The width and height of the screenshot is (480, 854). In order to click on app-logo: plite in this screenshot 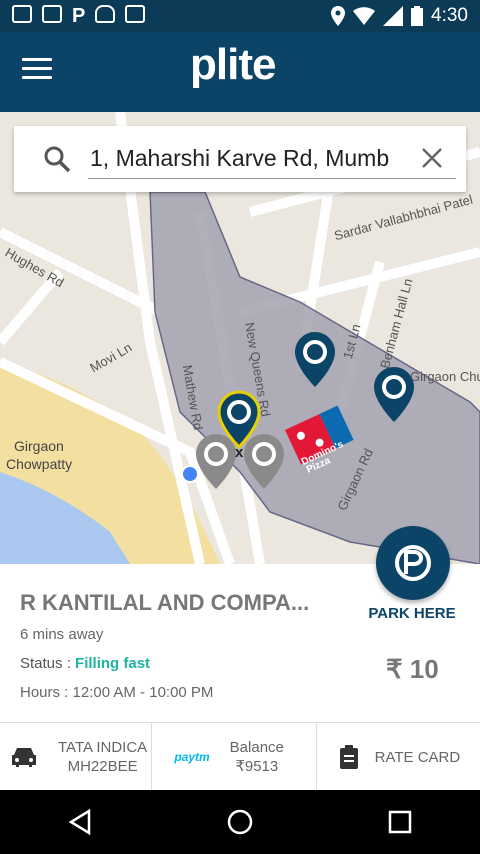, I will do `click(233, 64)`.